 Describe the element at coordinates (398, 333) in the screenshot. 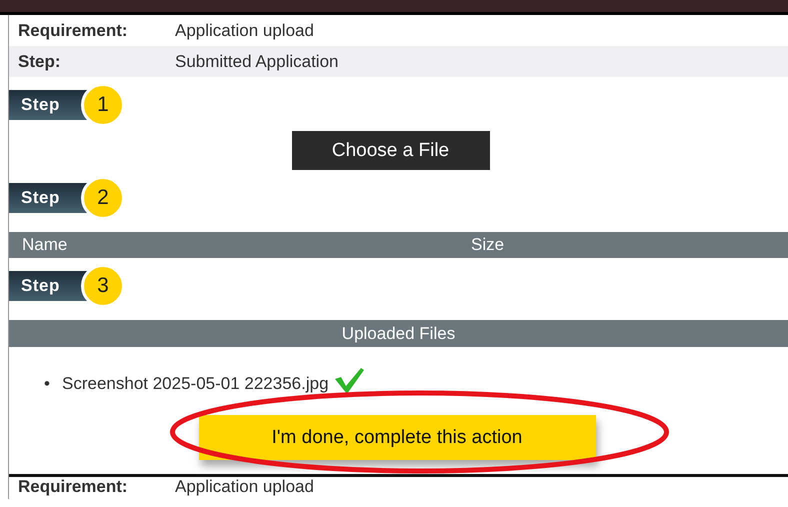

I see `section-header: Uploaded Files` at that location.